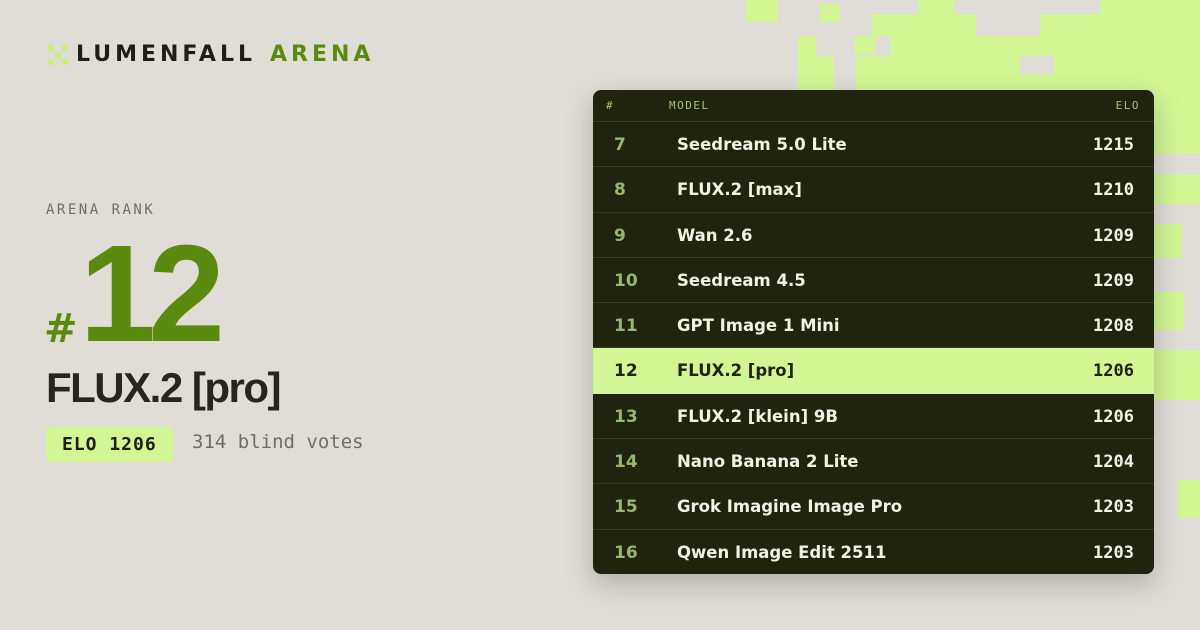 The image size is (1200, 630). What do you see at coordinates (61, 329) in the screenshot?
I see `rank-hash: #` at bounding box center [61, 329].